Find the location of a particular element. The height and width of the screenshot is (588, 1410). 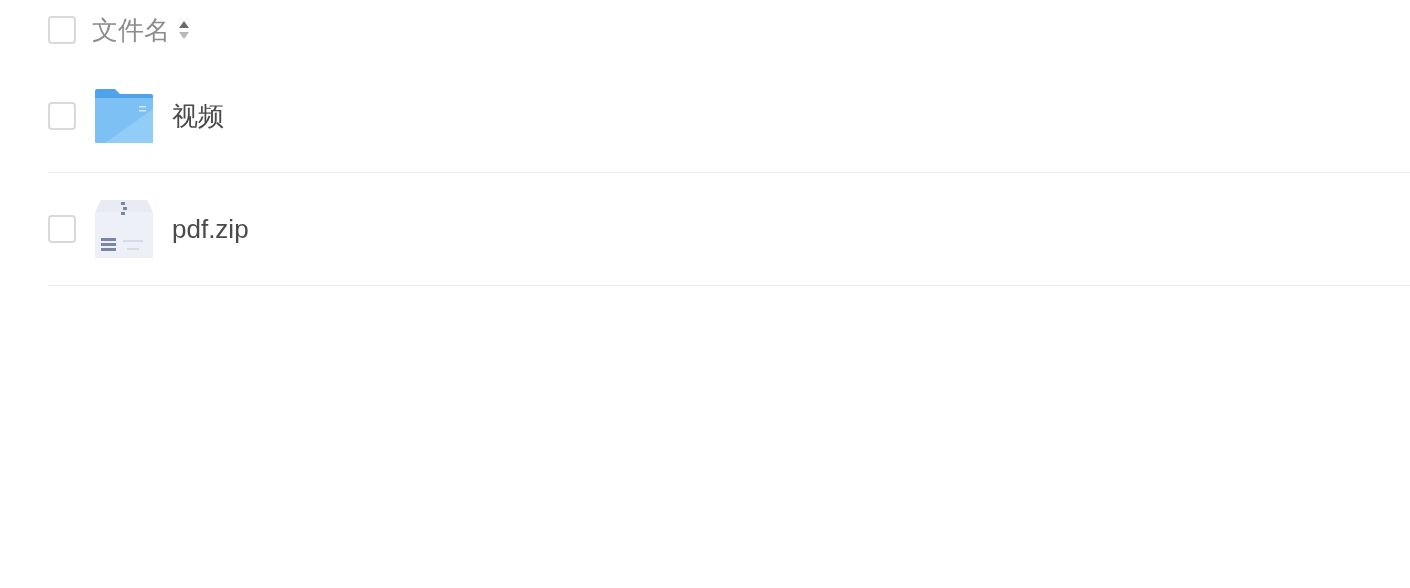

file-name: 视频 is located at coordinates (198, 116).